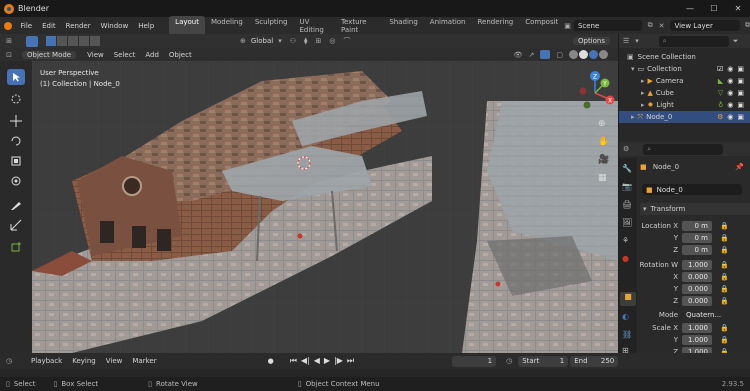 This screenshot has height=391, width=750. Describe the element at coordinates (346, 41) in the screenshot. I see `falloff-icon: ⌒` at that location.